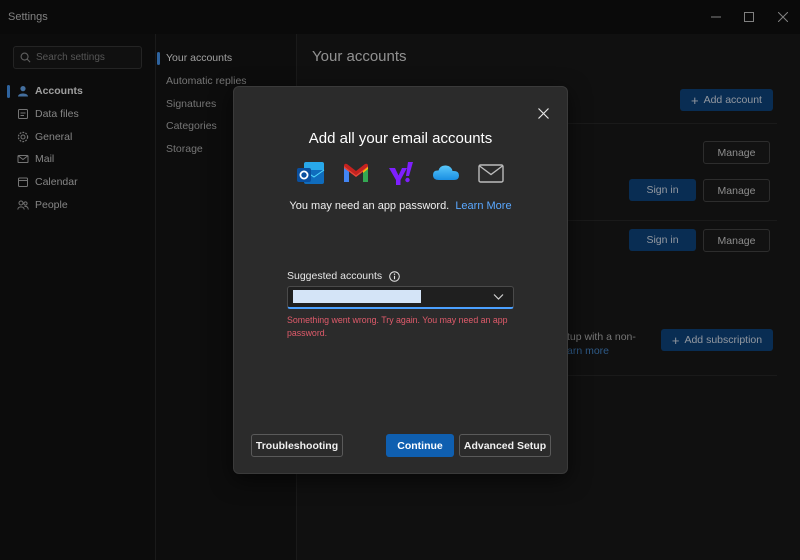 Image resolution: width=800 pixels, height=560 pixels. I want to click on provider-icons, so click(402, 173).